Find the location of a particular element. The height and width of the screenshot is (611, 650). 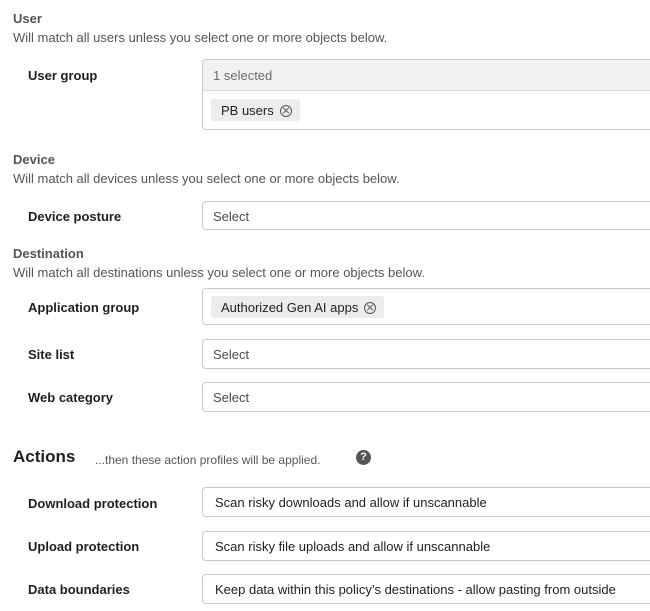

chip-label: Authorized Gen AI apps is located at coordinates (290, 307).